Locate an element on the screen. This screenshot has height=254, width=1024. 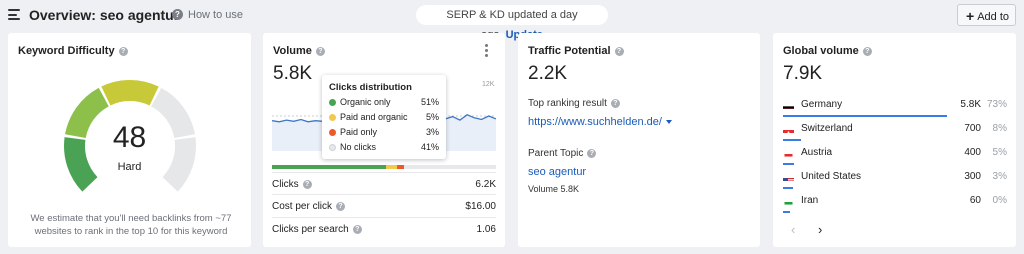
metric-row-clicks-per-search: Clicks per search? 1.06 is located at coordinates (384, 229).